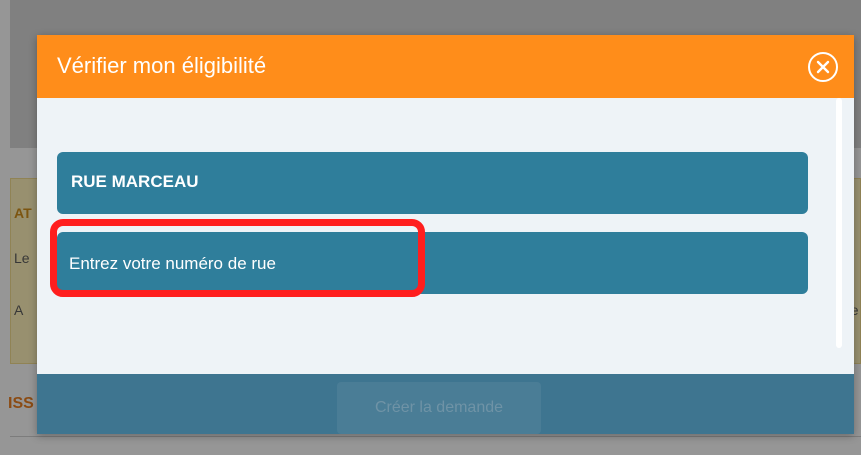 Image resolution: width=861 pixels, height=455 pixels. I want to click on close-button, so click(823, 67).